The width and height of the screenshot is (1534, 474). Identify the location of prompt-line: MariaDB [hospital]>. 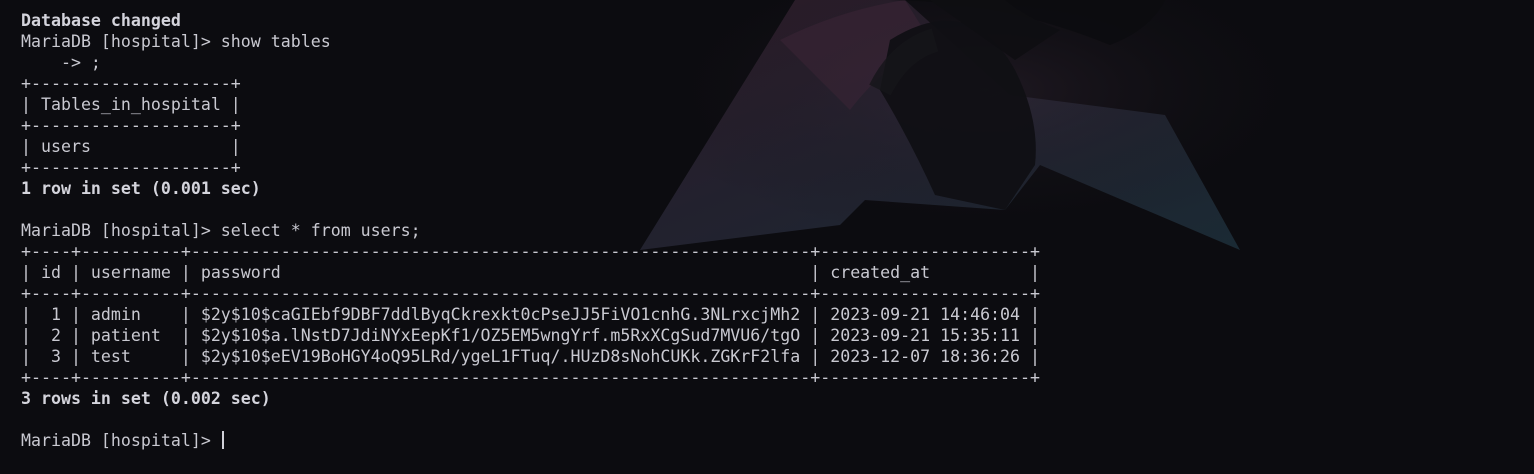
(530, 440).